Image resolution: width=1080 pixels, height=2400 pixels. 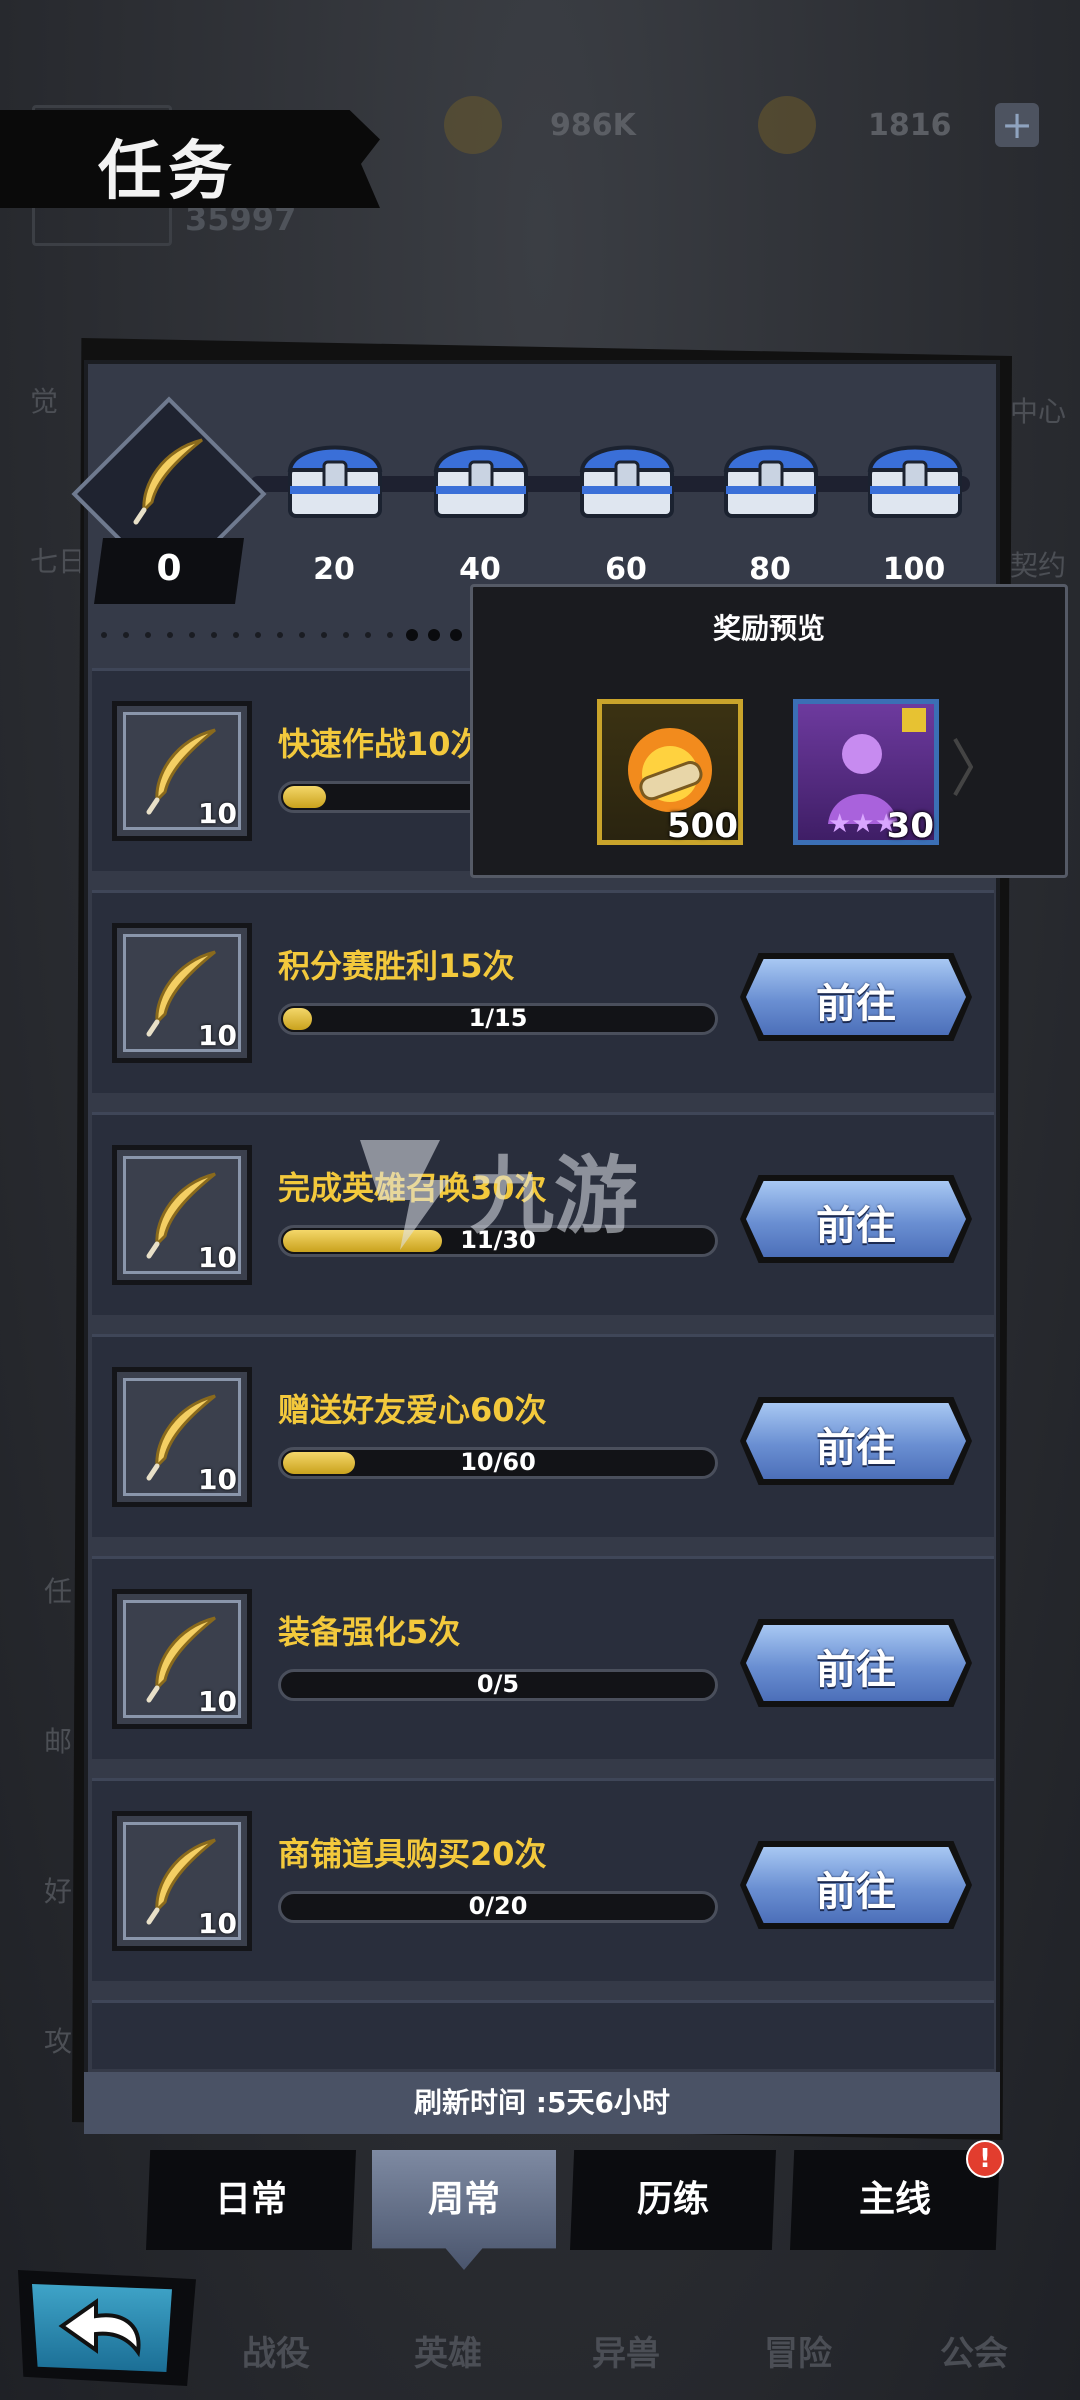 What do you see at coordinates (543, 1657) in the screenshot?
I see `task-row: 10 装备强化5次 0/5 前往` at bounding box center [543, 1657].